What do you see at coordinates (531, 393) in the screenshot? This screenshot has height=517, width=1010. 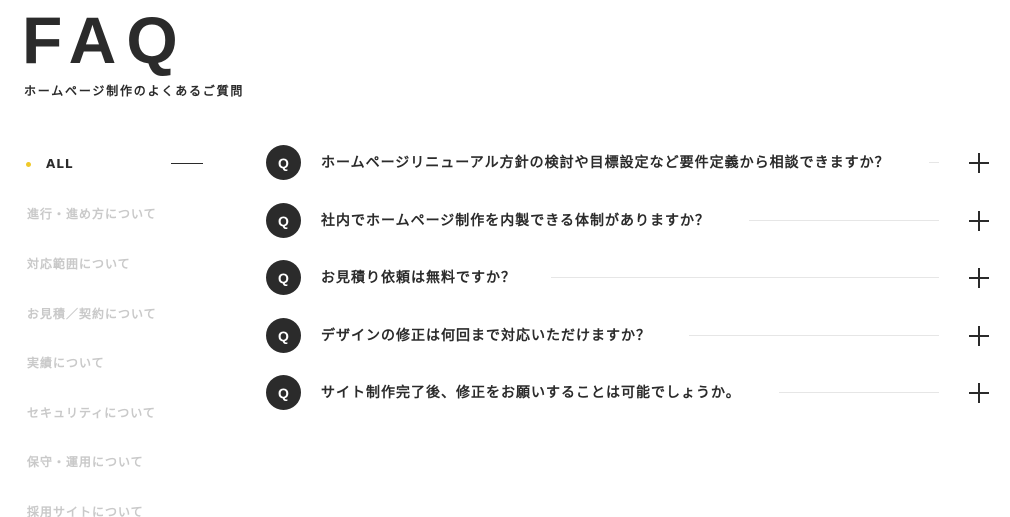 I see `question-text: サイト制作完了後、修正をお願いすることは可能でしょうか。` at bounding box center [531, 393].